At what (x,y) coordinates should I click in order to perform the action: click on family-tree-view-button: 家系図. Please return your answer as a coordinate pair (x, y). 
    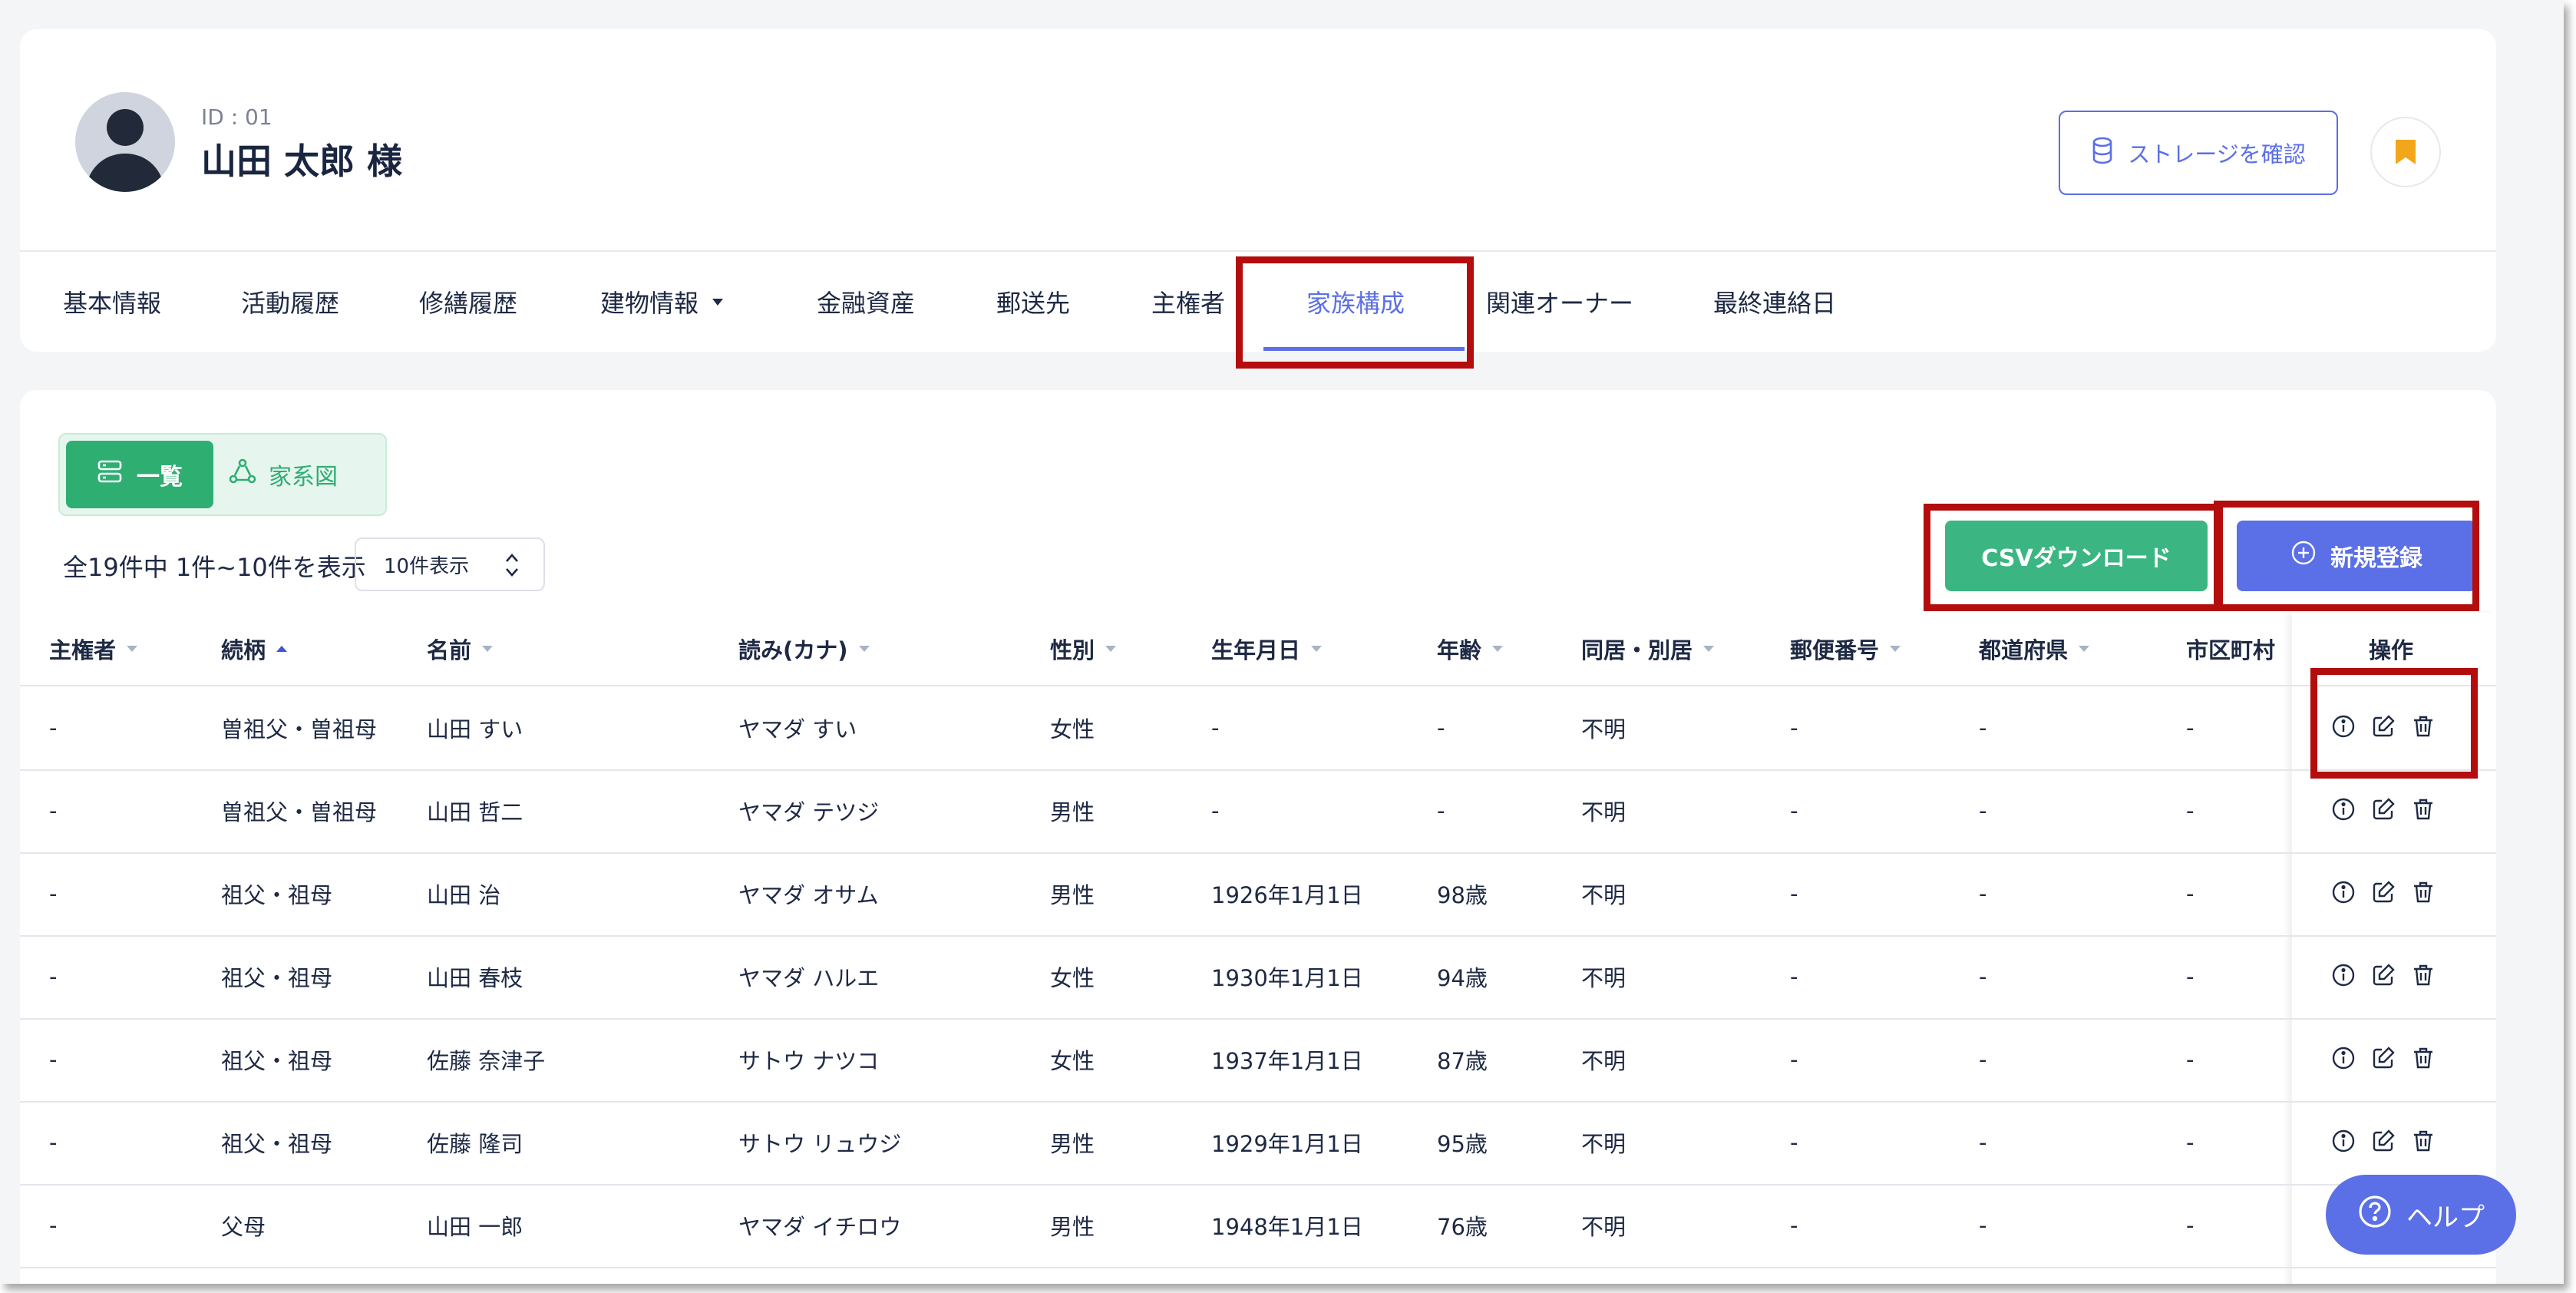
    Looking at the image, I should click on (305, 474).